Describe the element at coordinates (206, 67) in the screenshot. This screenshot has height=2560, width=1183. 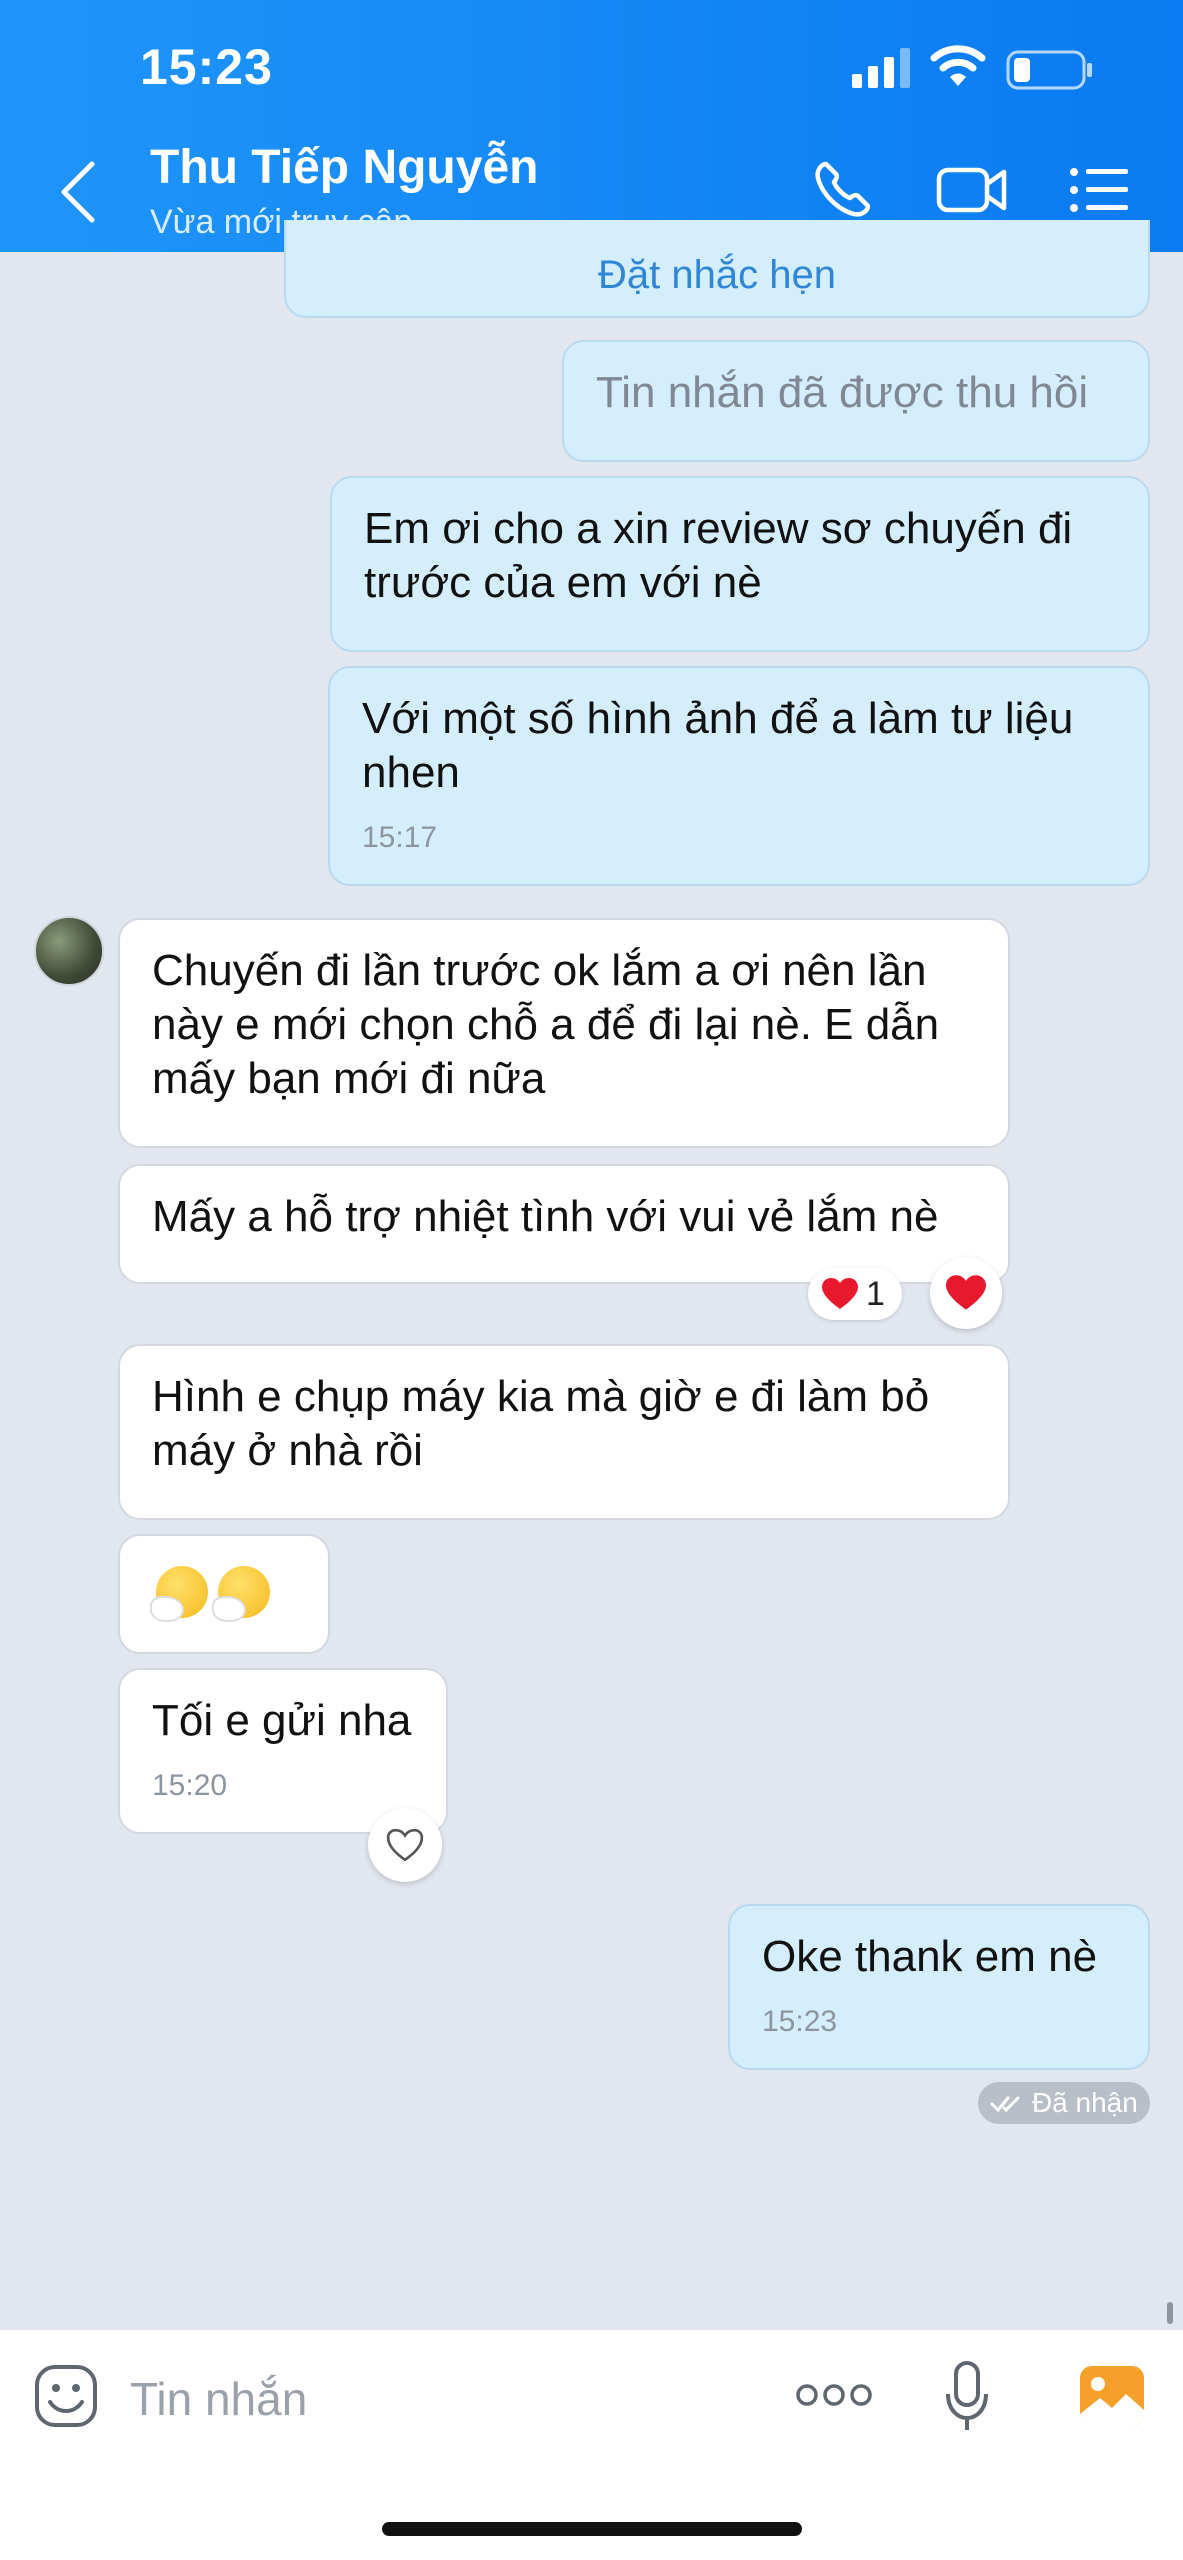
I see `status-time: 15:23` at that location.